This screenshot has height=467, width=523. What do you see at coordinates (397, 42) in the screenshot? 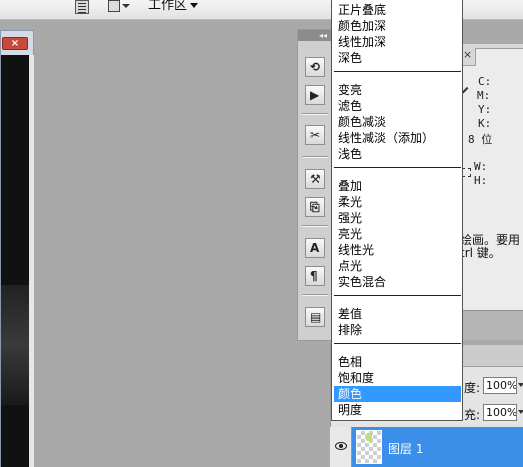
I see `blend-mode-option: 线性加深` at bounding box center [397, 42].